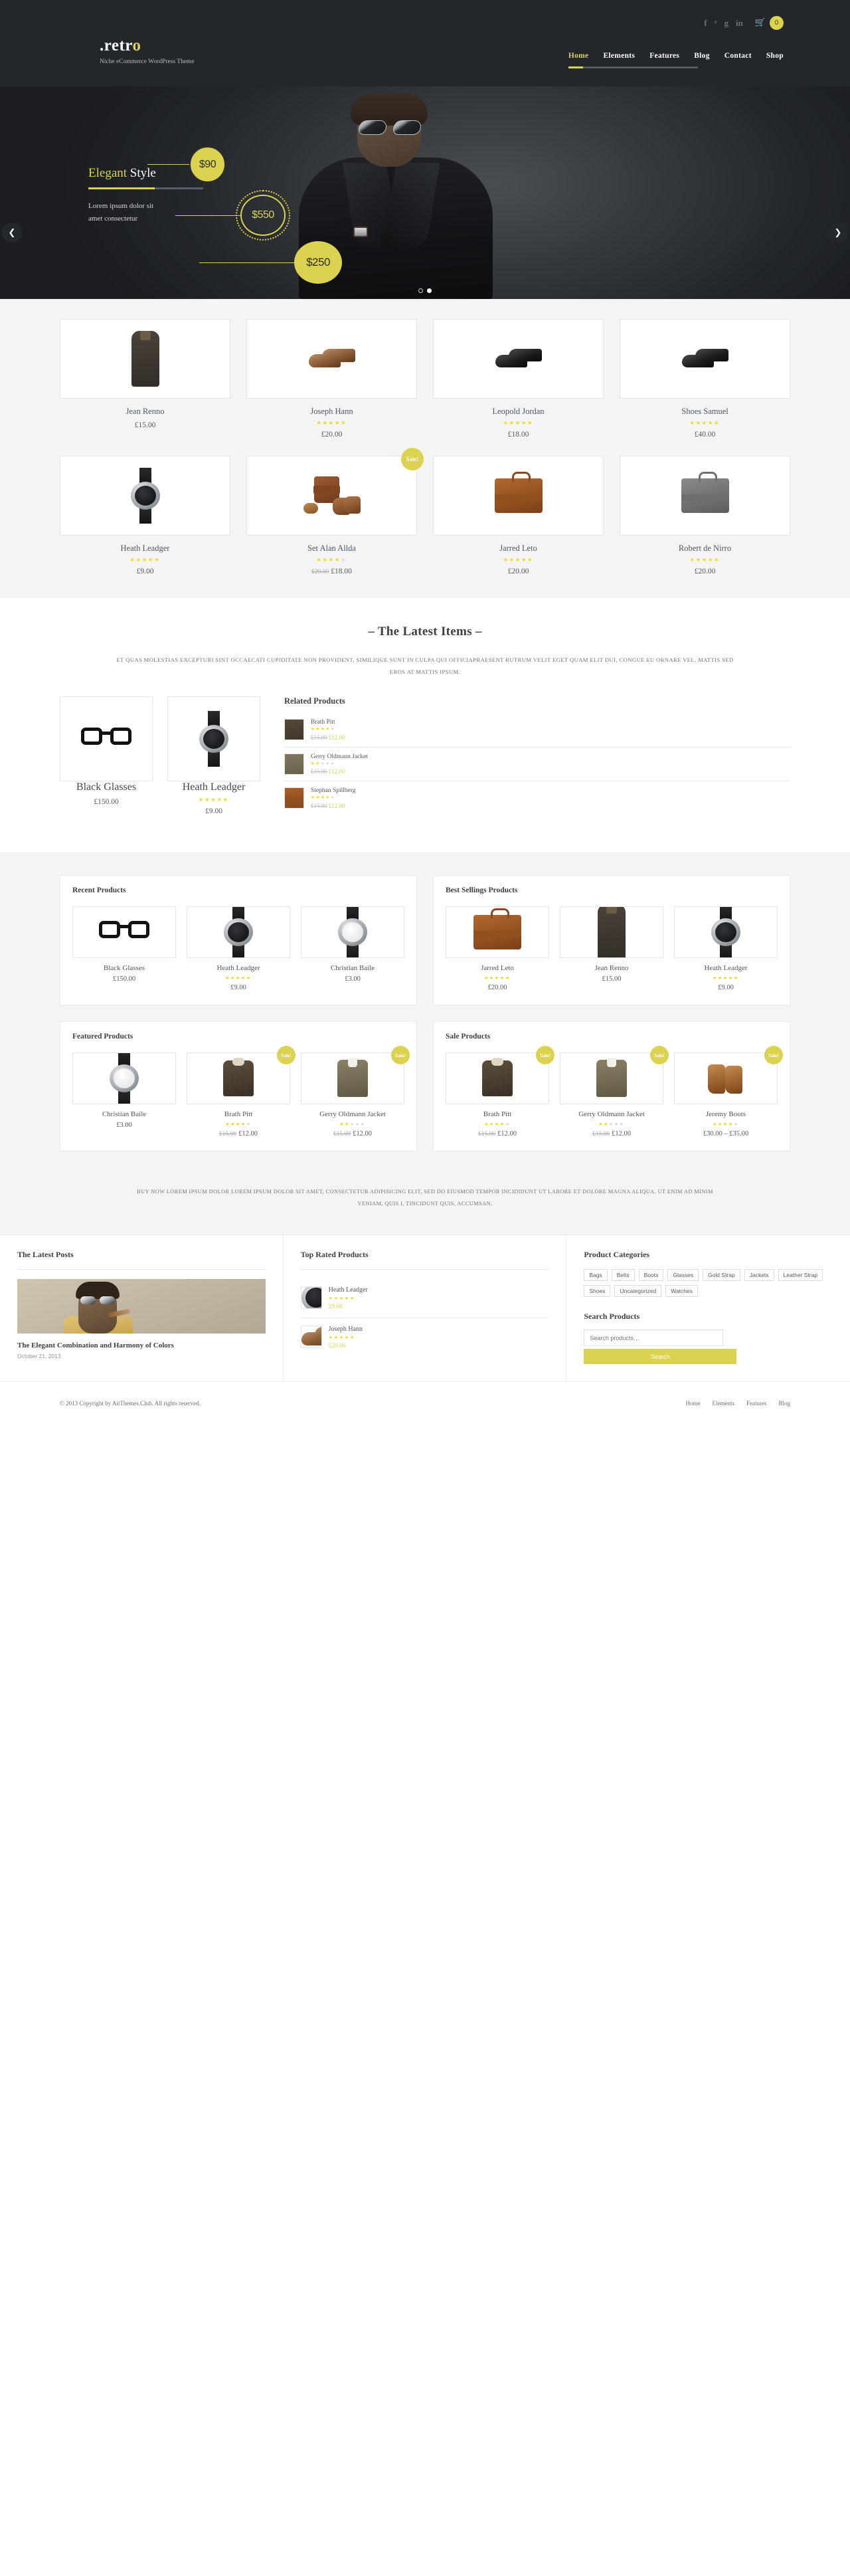 The image size is (850, 2576). I want to click on product-name: Robert de Nirro, so click(705, 549).